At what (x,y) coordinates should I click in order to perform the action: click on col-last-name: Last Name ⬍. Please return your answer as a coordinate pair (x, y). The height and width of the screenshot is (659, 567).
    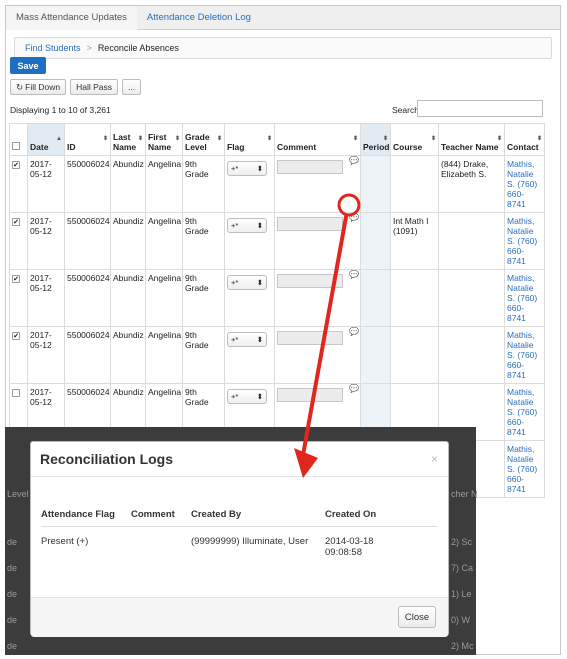
    Looking at the image, I should click on (128, 139).